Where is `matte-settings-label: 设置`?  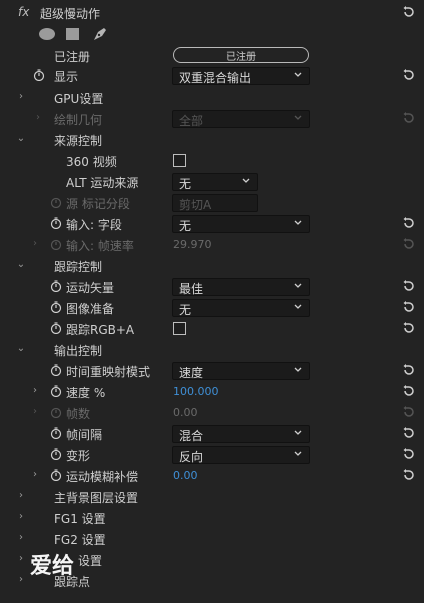 matte-settings-label: 设置 is located at coordinates (90, 561).